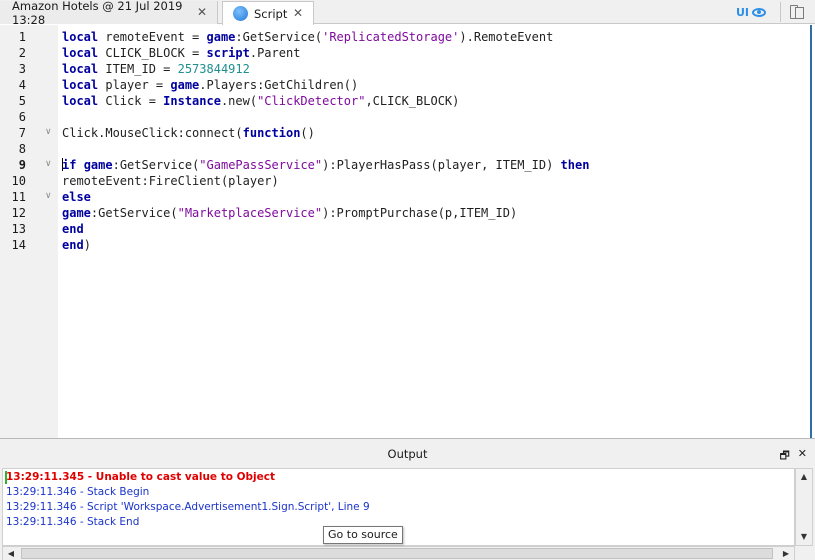  I want to click on code-line: end, so click(73, 229).